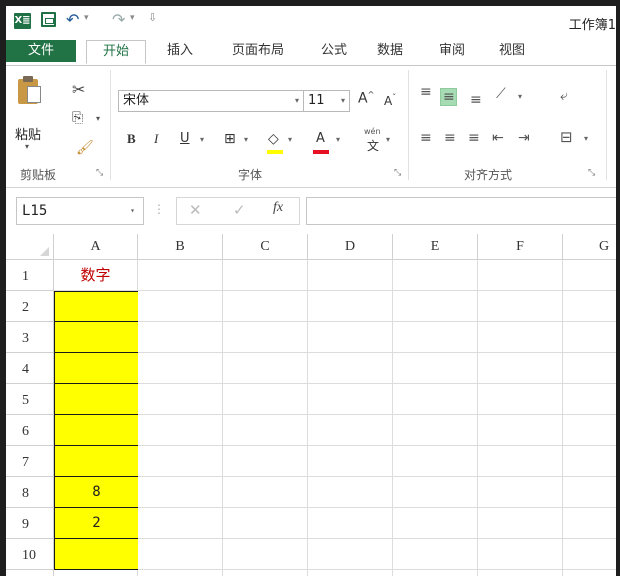 This screenshot has width=620, height=576. Describe the element at coordinates (180, 399) in the screenshot. I see `cell-b5` at that location.